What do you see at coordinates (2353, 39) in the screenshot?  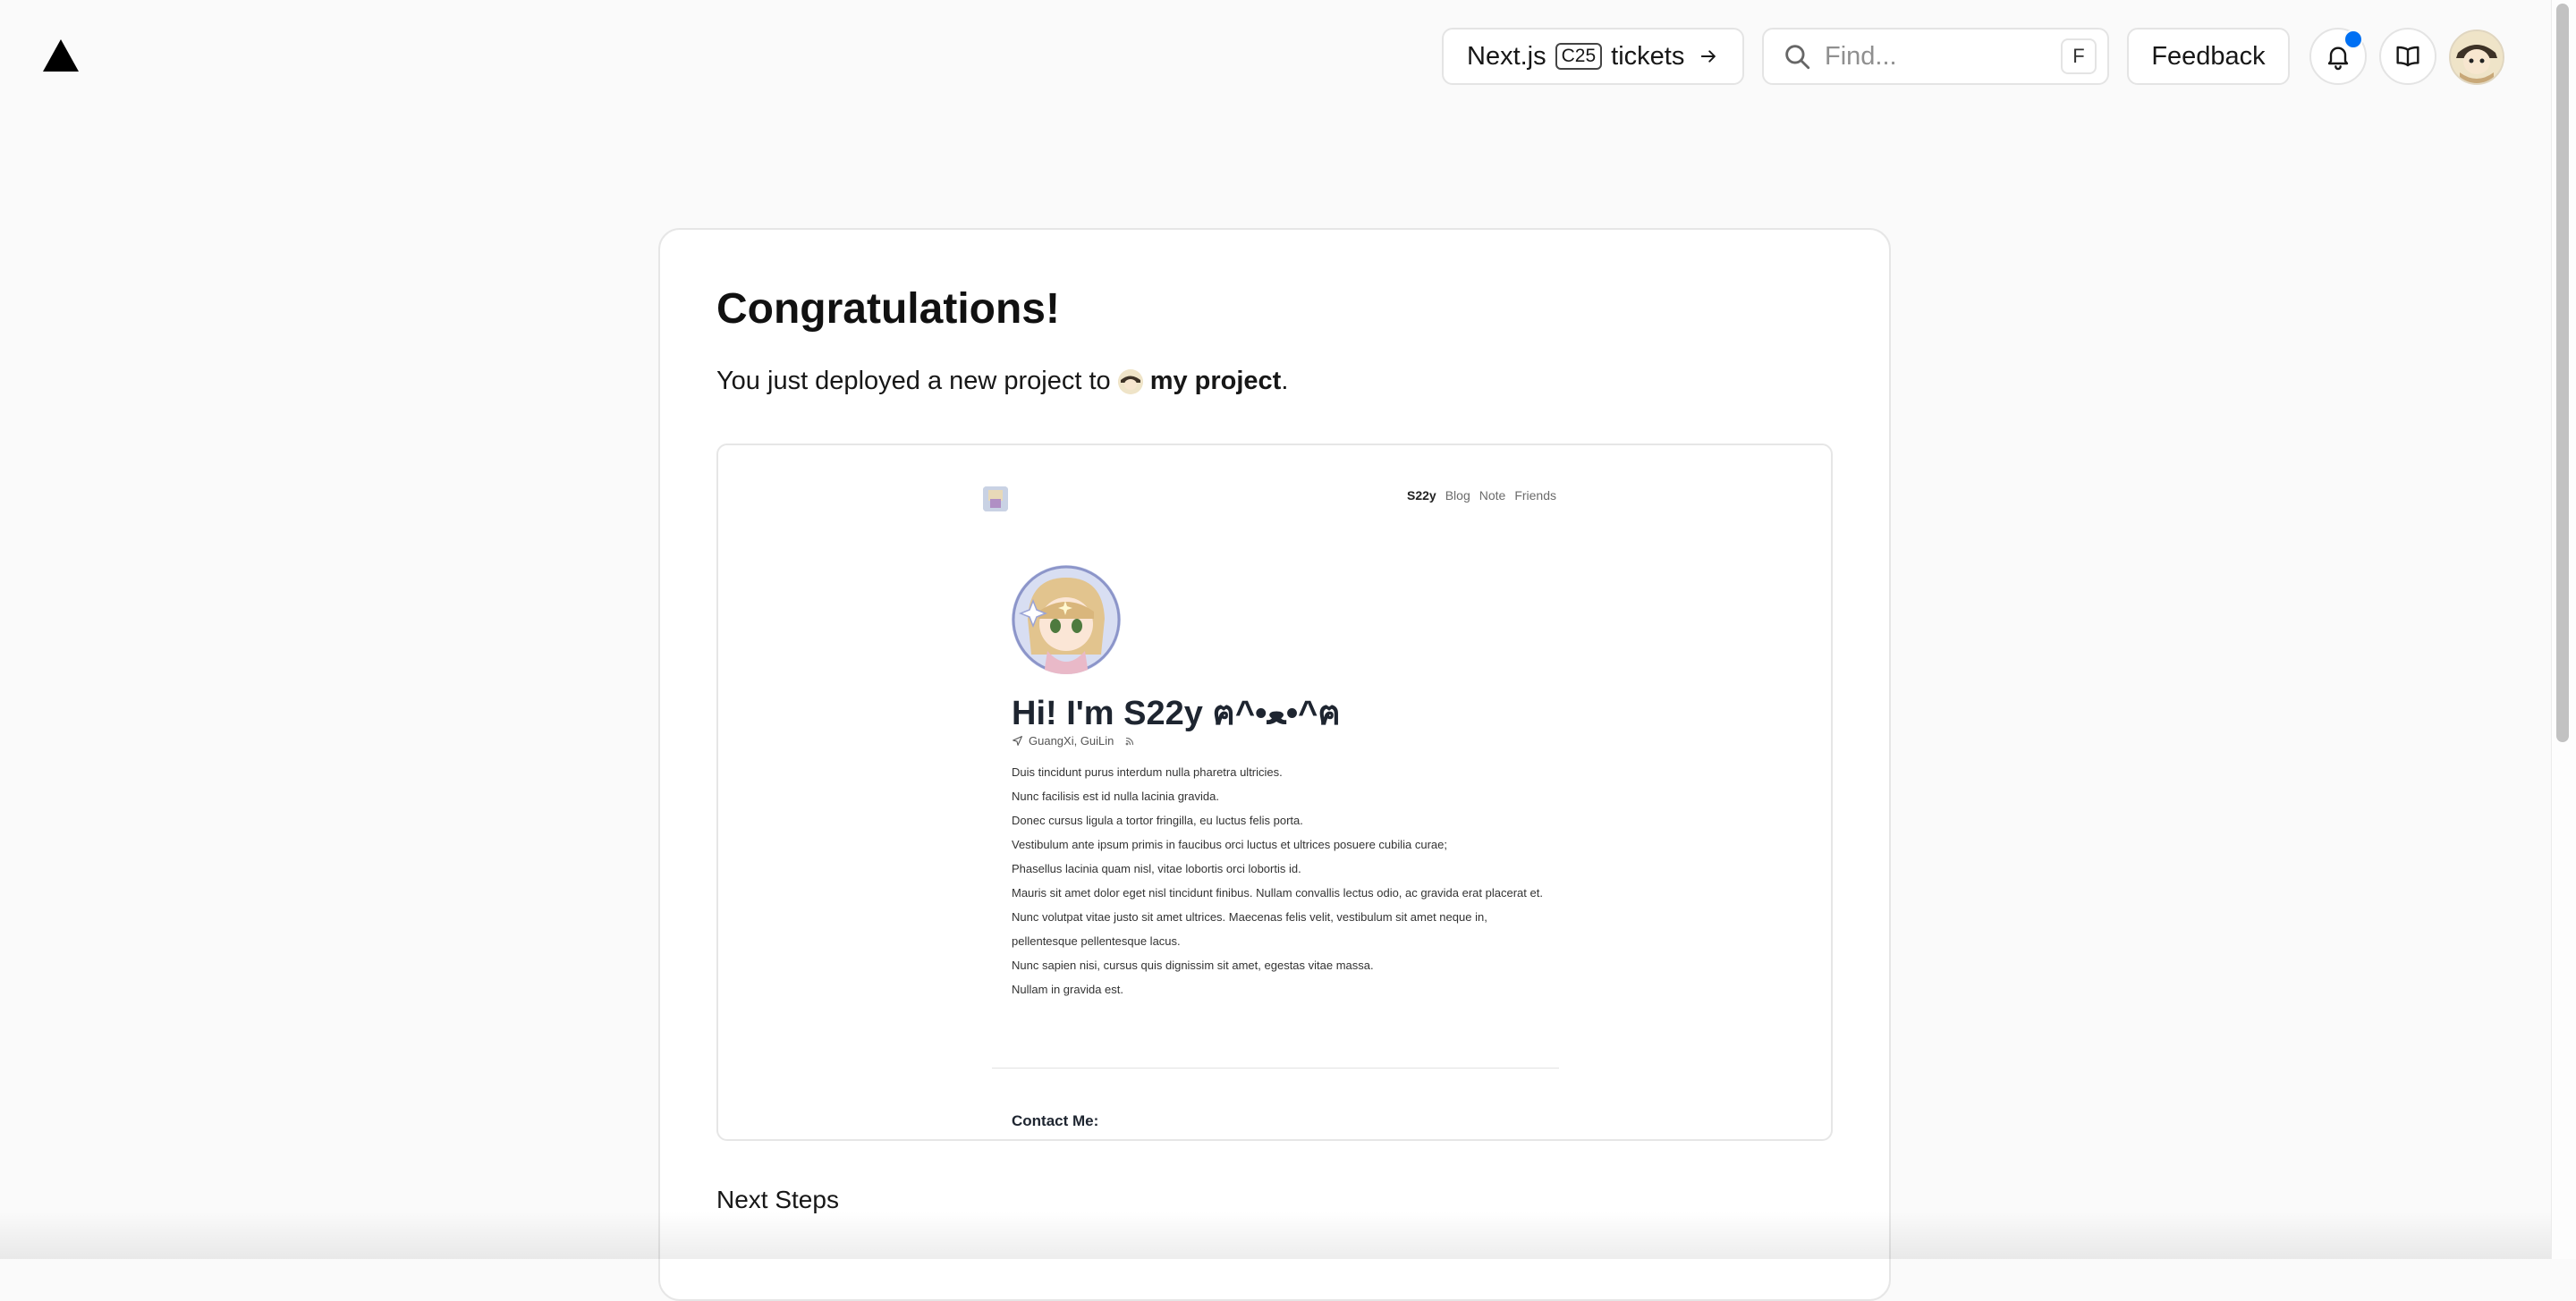 I see `unread-badge` at bounding box center [2353, 39].